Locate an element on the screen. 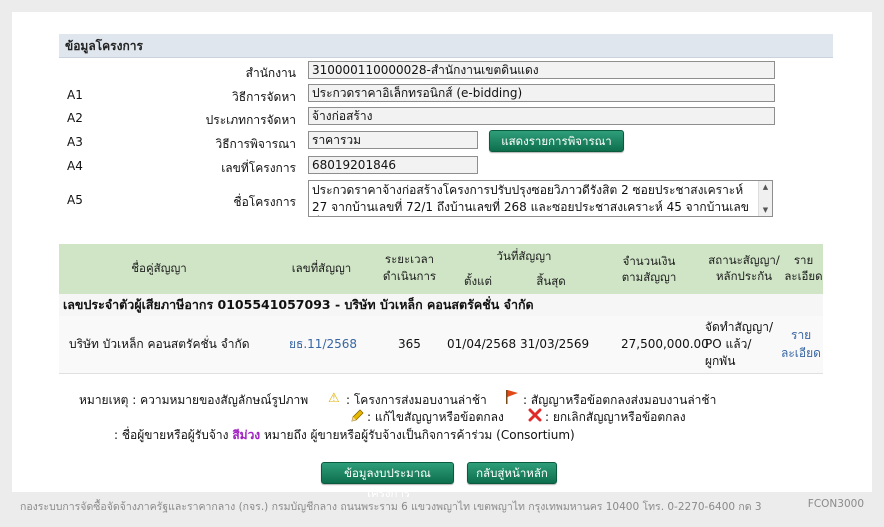 The image size is (884, 527). th-duration-1: ระยะเวลา is located at coordinates (409, 259).